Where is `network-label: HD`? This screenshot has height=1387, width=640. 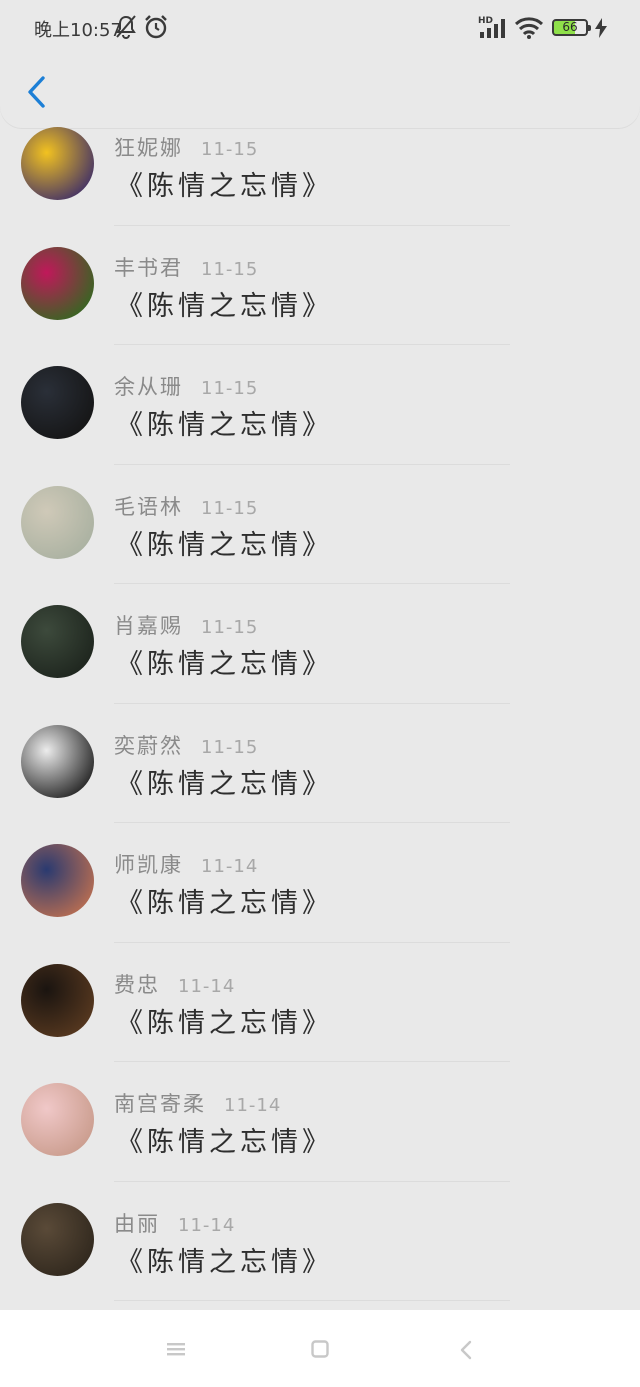 network-label: HD is located at coordinates (485, 21).